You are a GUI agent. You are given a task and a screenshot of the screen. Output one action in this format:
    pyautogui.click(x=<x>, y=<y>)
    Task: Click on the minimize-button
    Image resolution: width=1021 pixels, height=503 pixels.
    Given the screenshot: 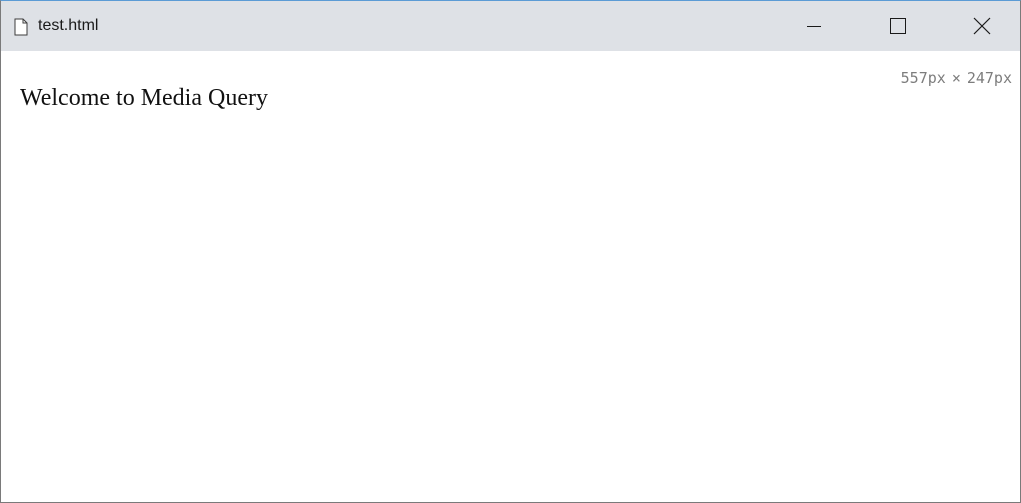 What is the action you would take?
    pyautogui.click(x=814, y=26)
    